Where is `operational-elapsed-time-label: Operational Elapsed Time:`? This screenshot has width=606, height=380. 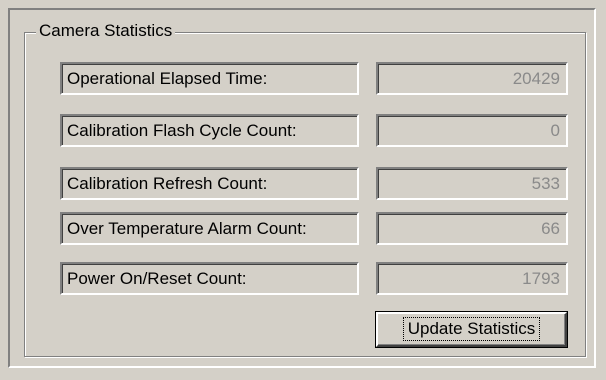 operational-elapsed-time-label: Operational Elapsed Time: is located at coordinates (209, 78).